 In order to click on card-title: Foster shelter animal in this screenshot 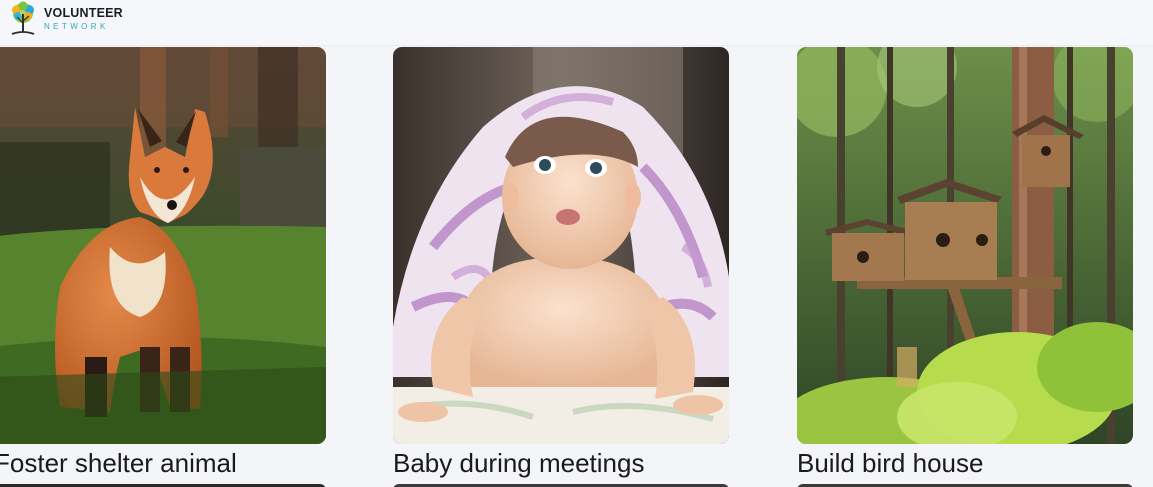, I will do `click(163, 463)`.